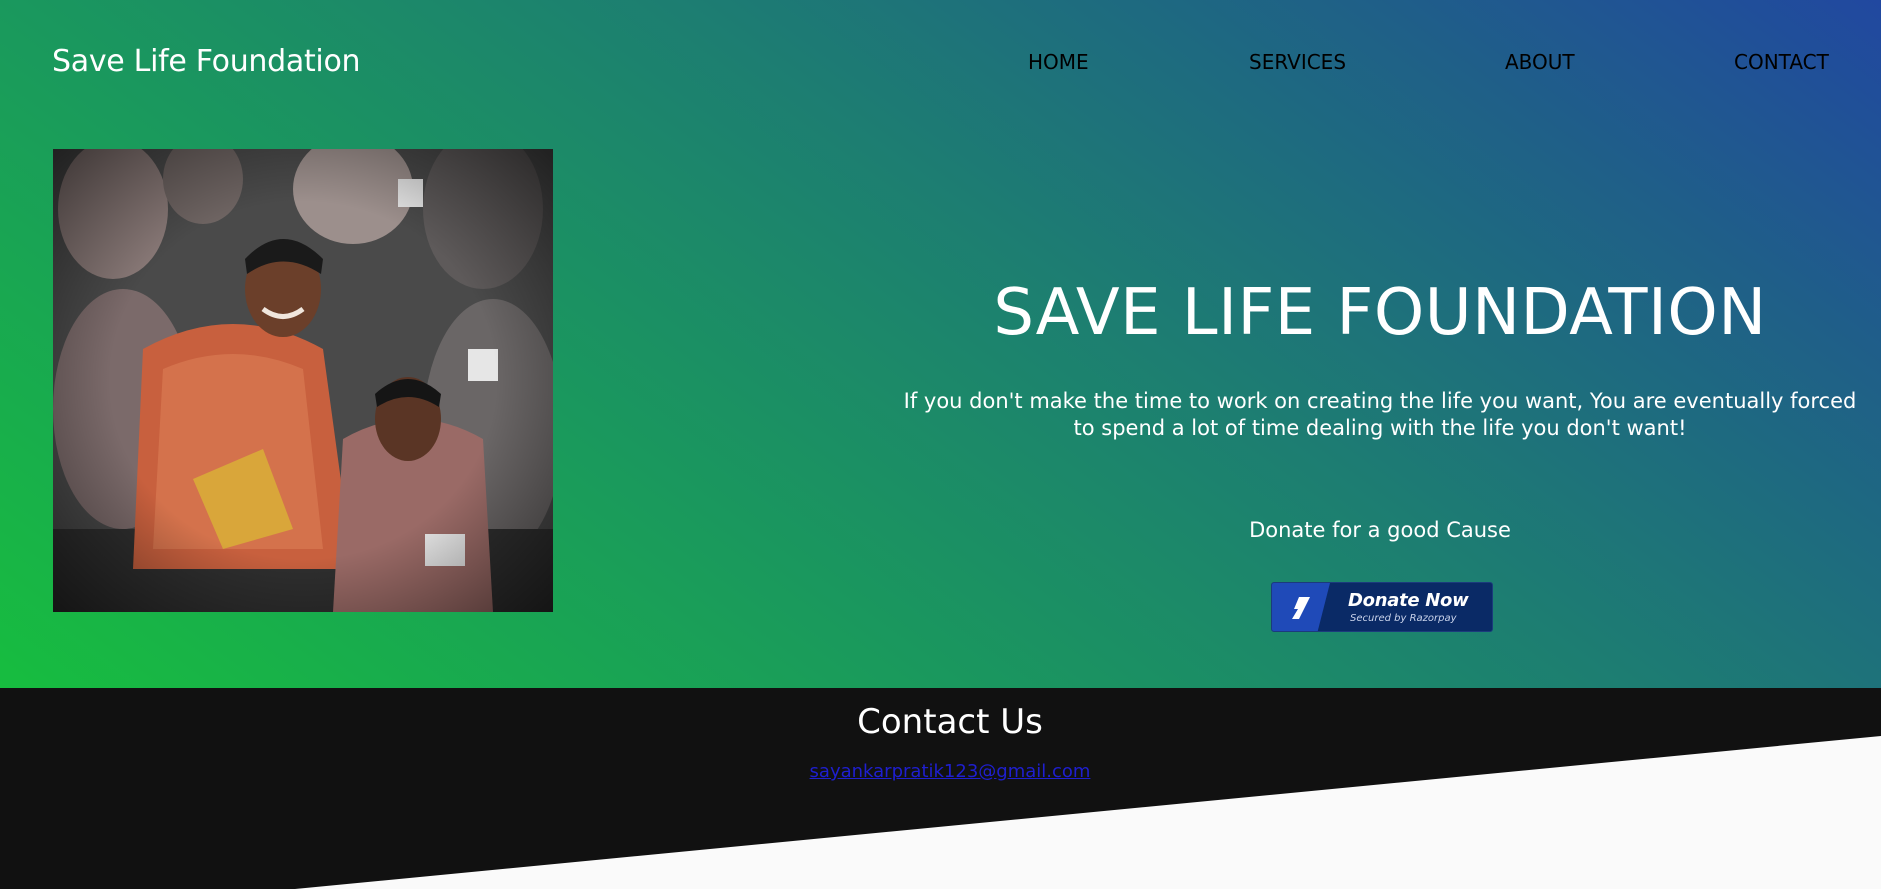  What do you see at coordinates (1297, 62) in the screenshot?
I see `nav-services: SERVICES` at bounding box center [1297, 62].